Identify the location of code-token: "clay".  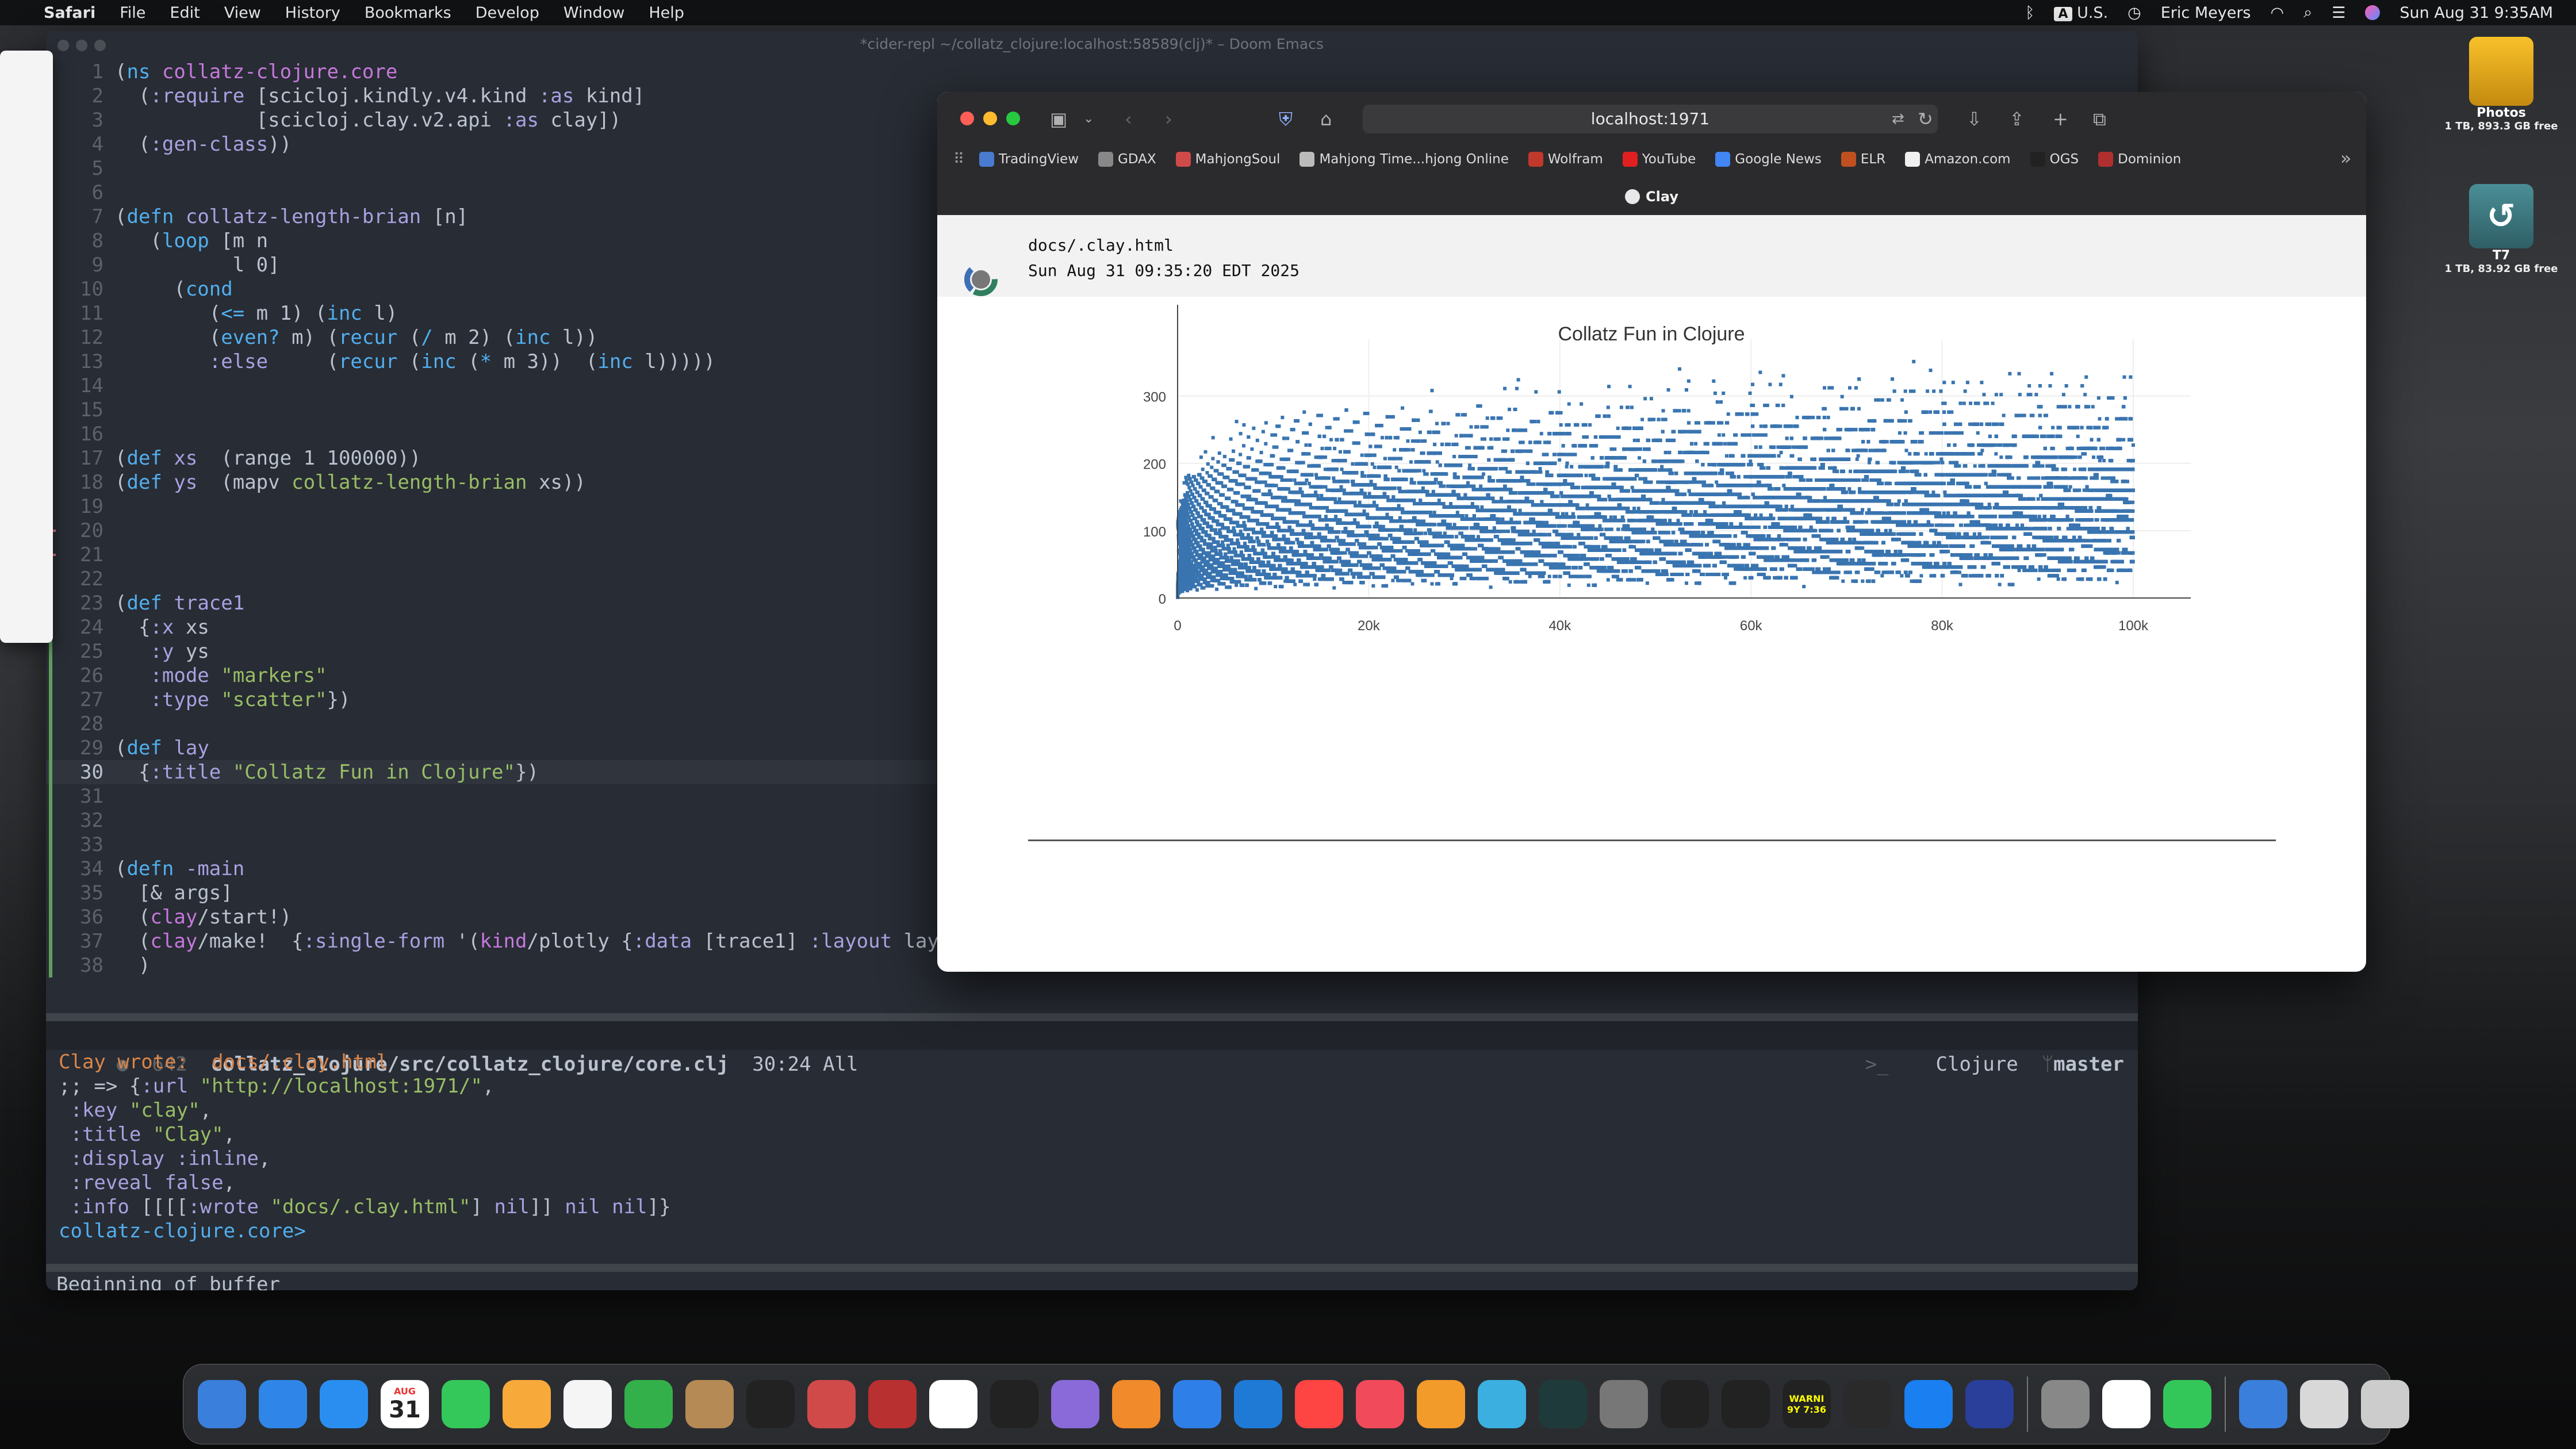
(164, 1110).